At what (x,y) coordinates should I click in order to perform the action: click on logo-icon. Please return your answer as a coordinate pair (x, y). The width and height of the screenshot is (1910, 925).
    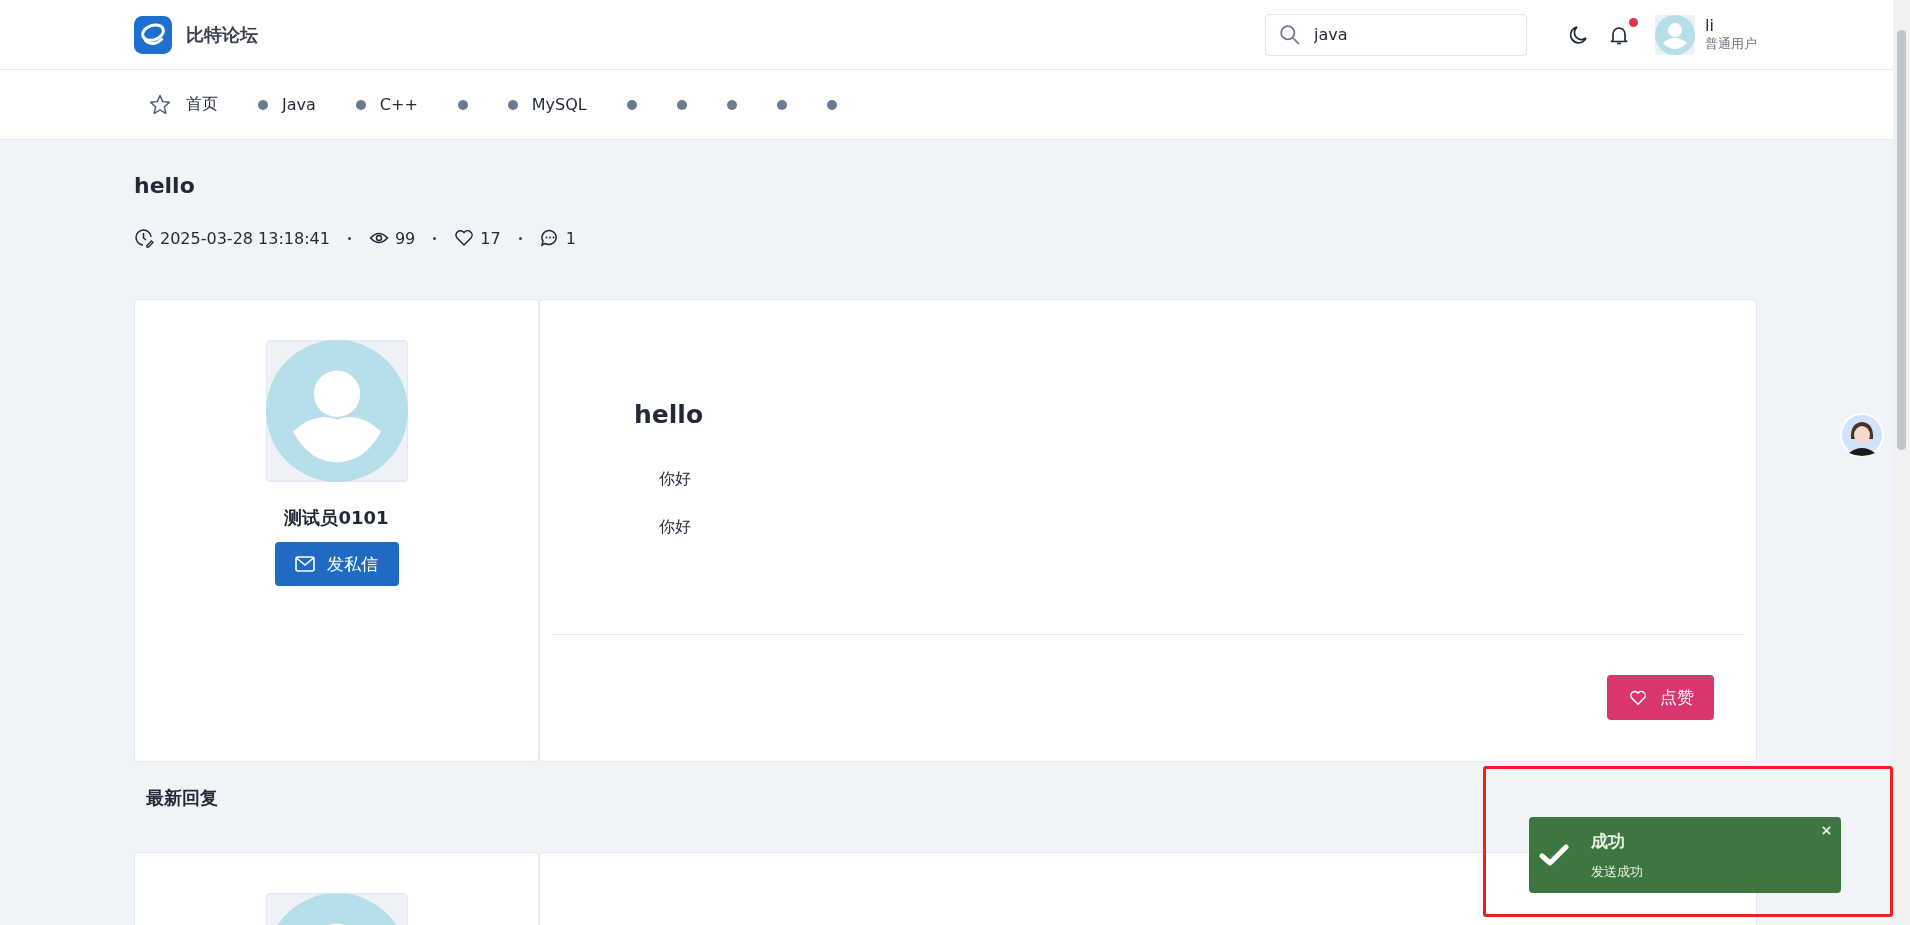
    Looking at the image, I should click on (153, 34).